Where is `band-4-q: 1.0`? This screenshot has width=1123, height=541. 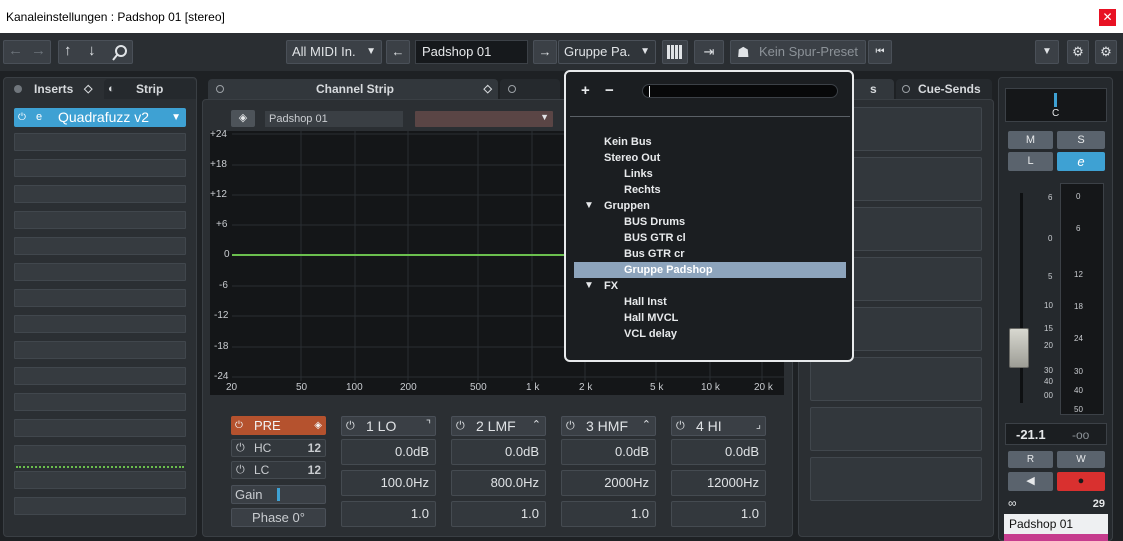 band-4-q: 1.0 is located at coordinates (718, 514).